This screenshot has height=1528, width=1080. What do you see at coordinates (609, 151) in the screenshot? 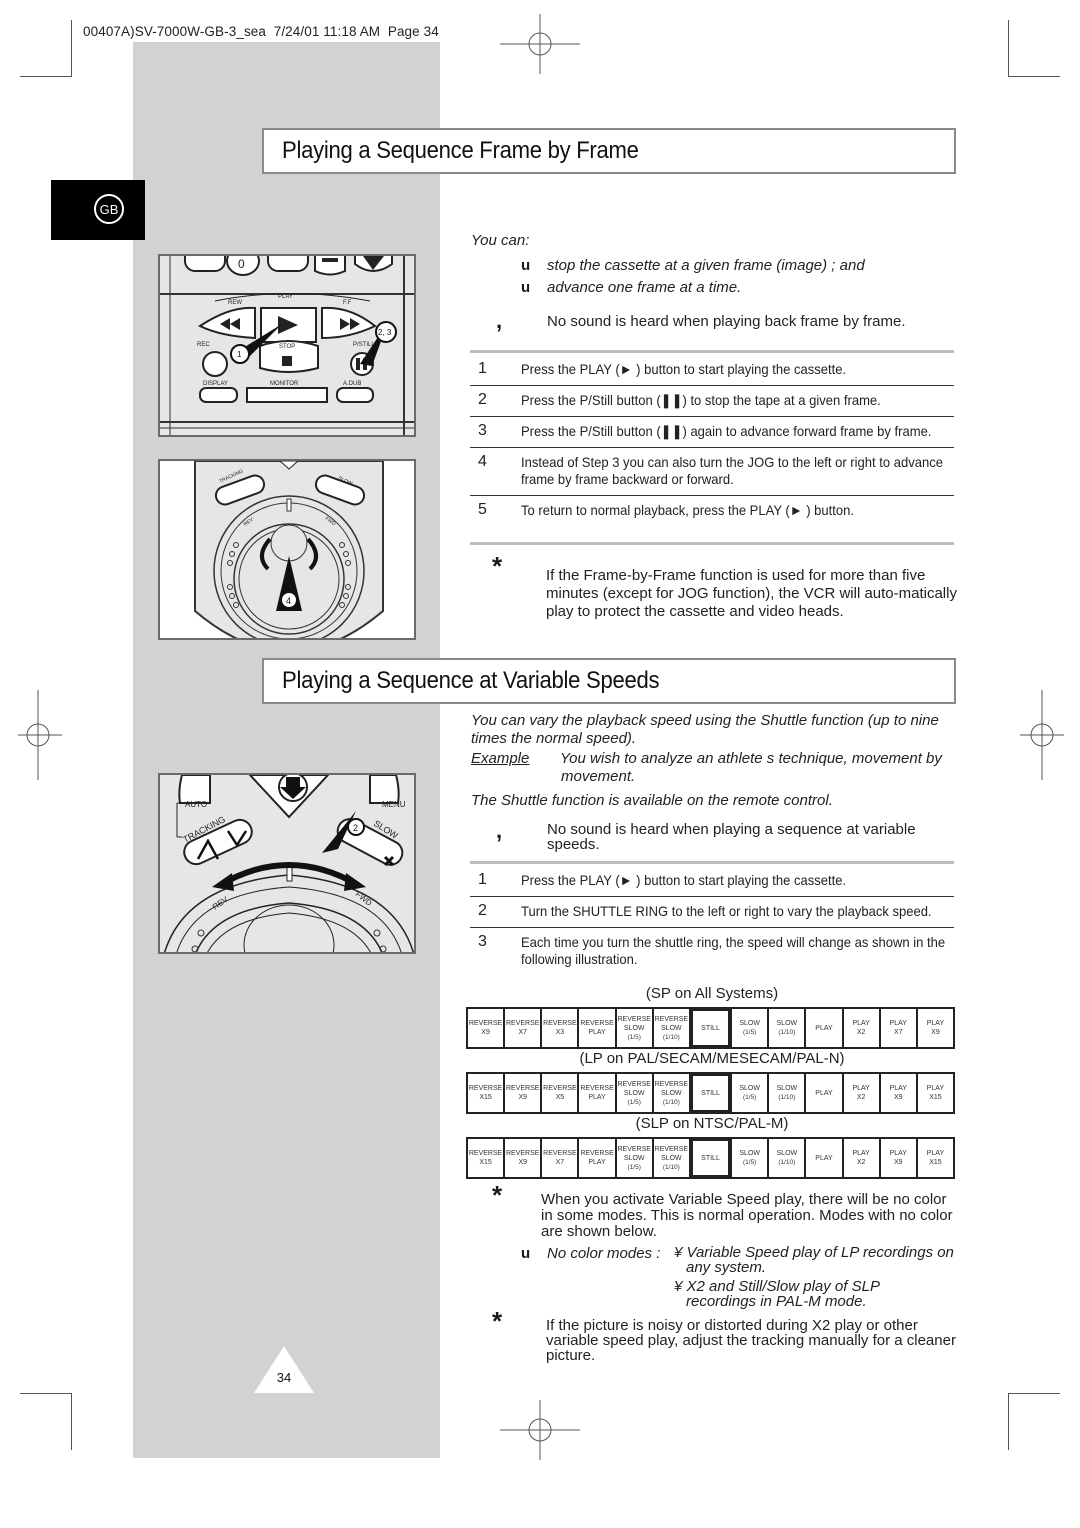
I see `section1-title: Playing a Sequence Frame by Frame` at bounding box center [609, 151].